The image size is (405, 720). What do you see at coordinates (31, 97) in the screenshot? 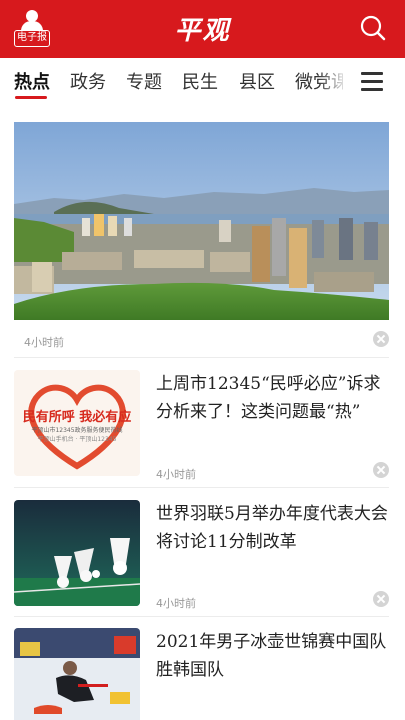
I see `active-tab-indicator` at bounding box center [31, 97].